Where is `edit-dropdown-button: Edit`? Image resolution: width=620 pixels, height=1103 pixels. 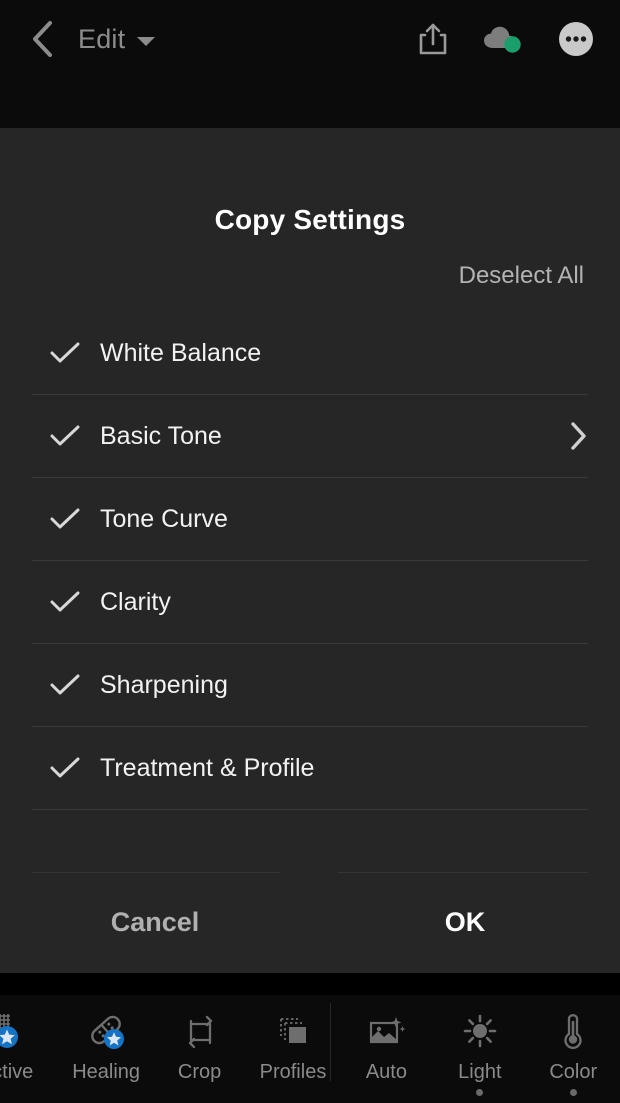
edit-dropdown-button: Edit is located at coordinates (117, 39).